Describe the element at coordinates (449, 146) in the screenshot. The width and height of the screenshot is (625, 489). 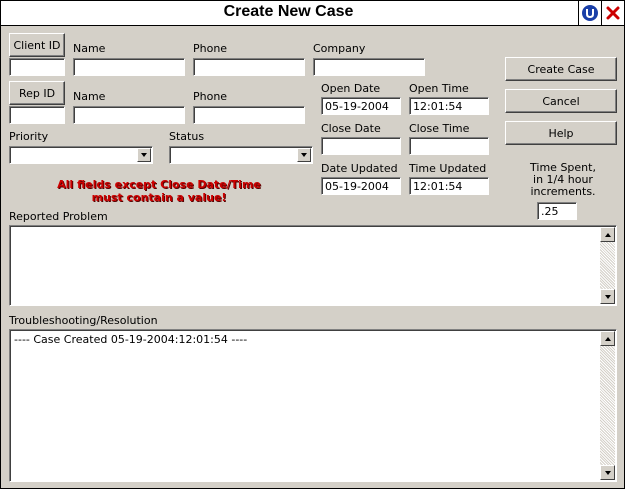
I see `close-time-field` at that location.